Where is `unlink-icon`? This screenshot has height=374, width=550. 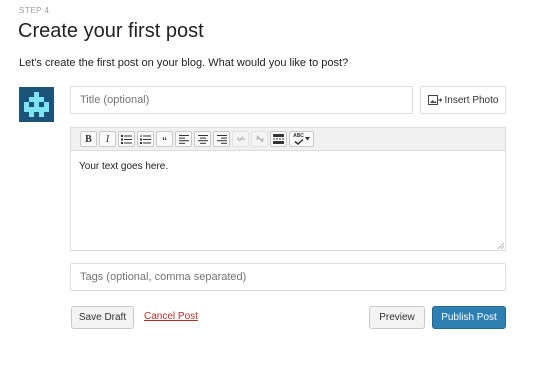 unlink-icon is located at coordinates (259, 139).